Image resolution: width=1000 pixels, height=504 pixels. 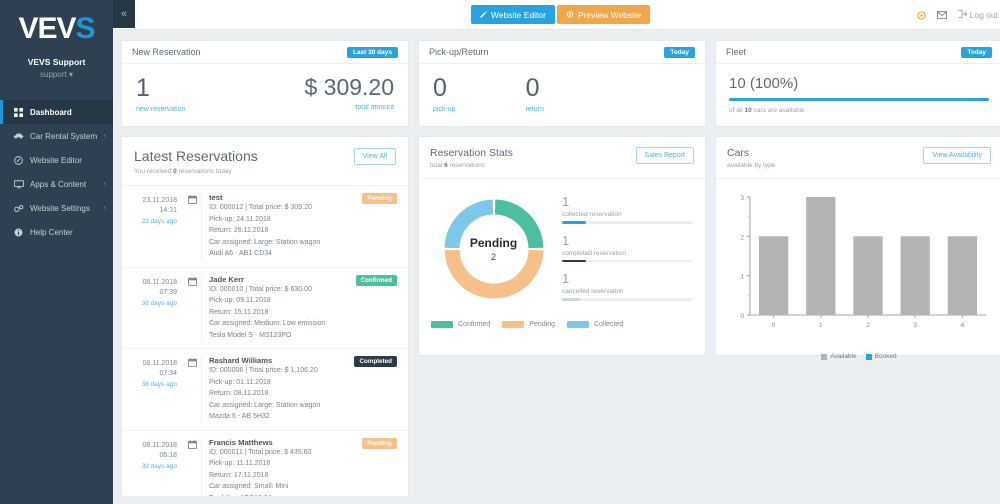 I want to click on card-header: New Reservation Last 30 days, so click(x=265, y=52).